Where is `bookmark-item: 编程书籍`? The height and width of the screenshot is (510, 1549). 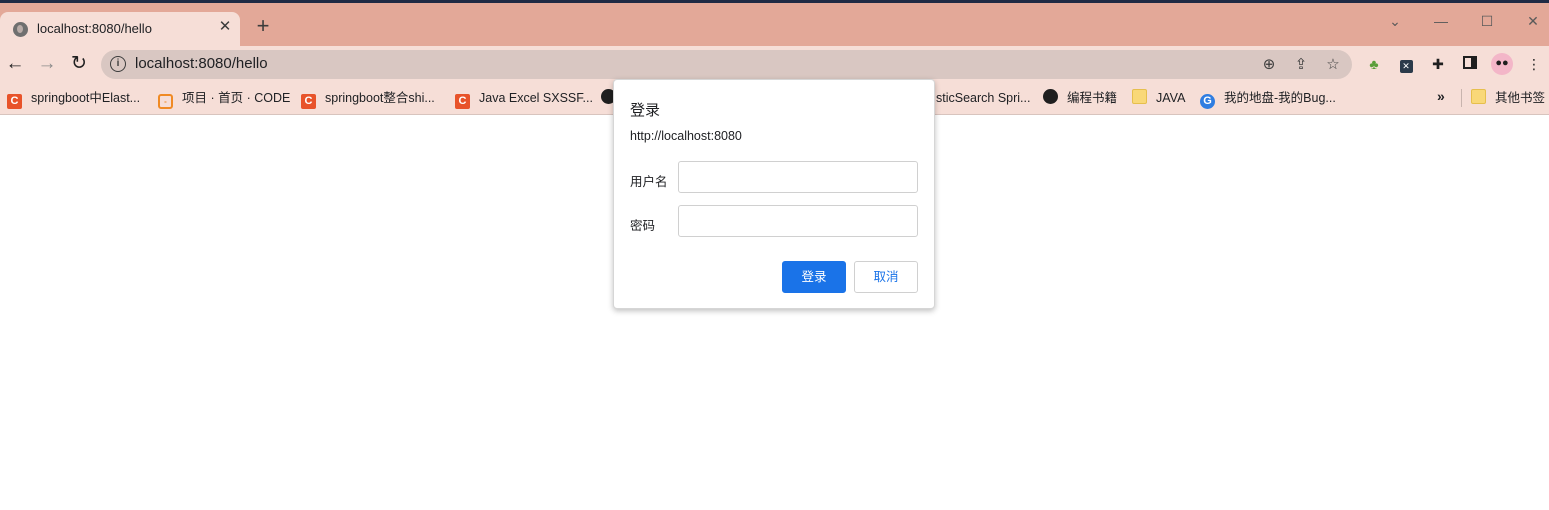
bookmark-item: 编程书籍 is located at coordinates (1080, 98).